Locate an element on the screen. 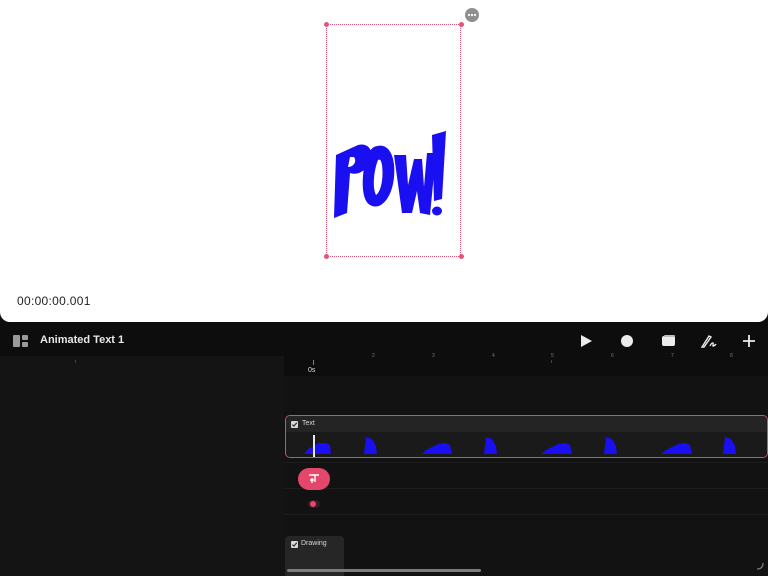  pen-icon is located at coordinates (709, 341).